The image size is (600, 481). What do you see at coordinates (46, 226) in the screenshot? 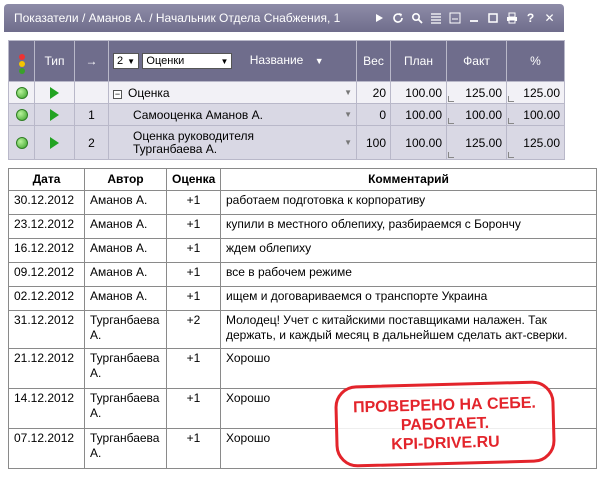
I see `comment-date: 23.12.2012` at bounding box center [46, 226].